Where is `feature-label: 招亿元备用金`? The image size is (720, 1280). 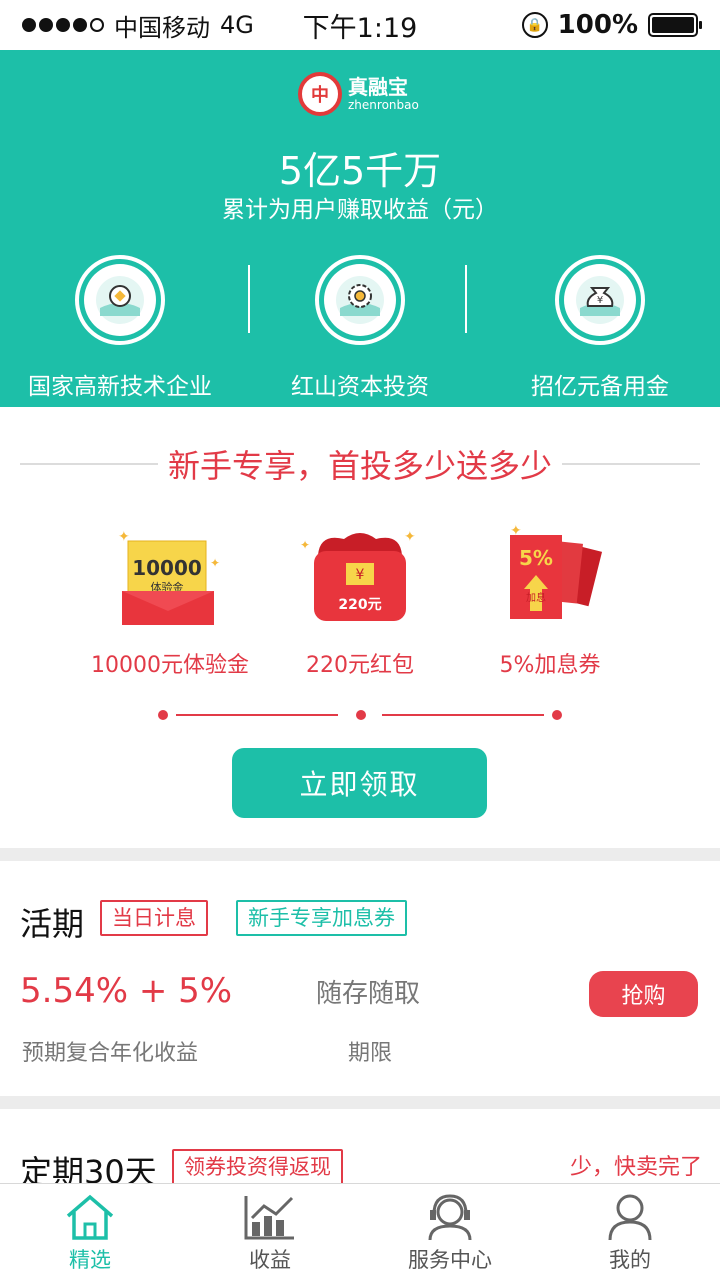
feature-label: 招亿元备用金 is located at coordinates (600, 387).